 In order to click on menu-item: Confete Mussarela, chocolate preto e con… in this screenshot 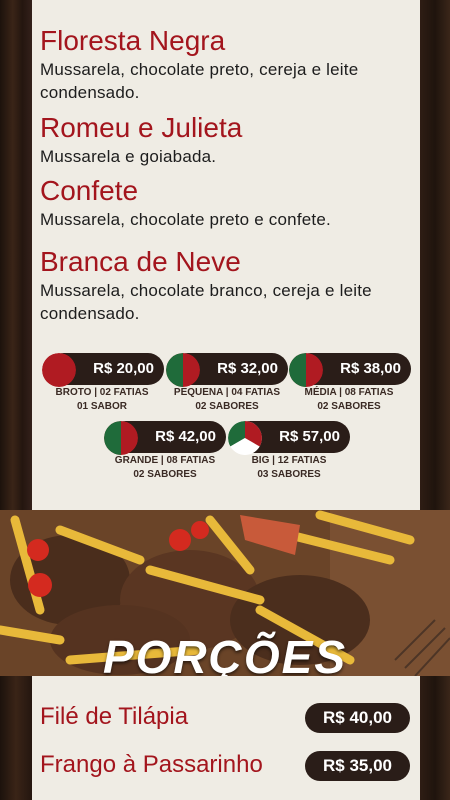, I will do `click(227, 203)`.